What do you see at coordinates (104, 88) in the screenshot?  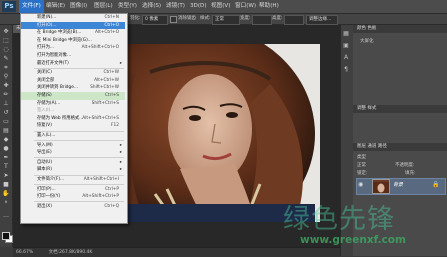 I see `menu-item-shortcut: Shift+Ctrl+W` at bounding box center [104, 88].